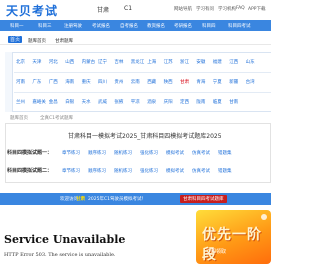  What do you see at coordinates (53, 62) in the screenshot?
I see `province-link: 河北` at bounding box center [53, 62].